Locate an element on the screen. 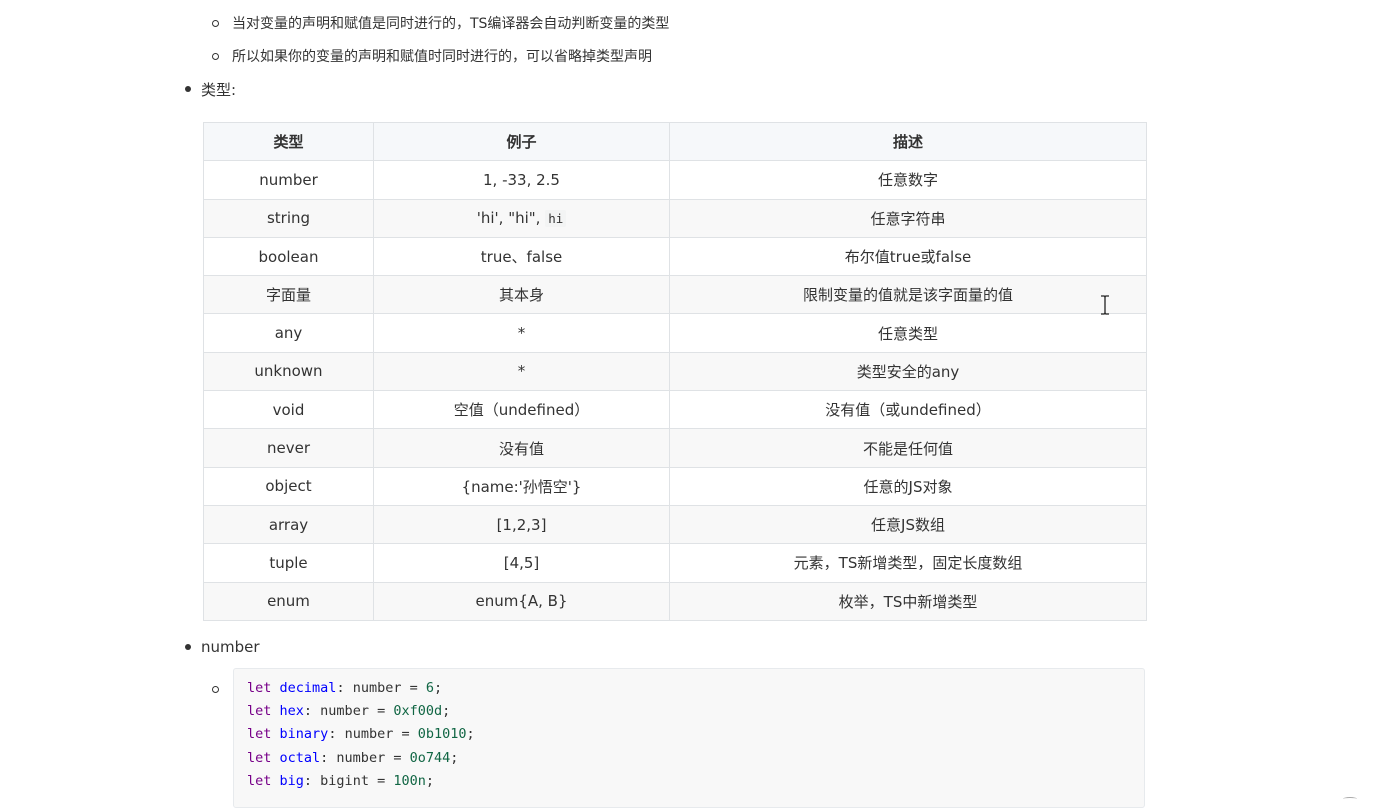 The image size is (1380, 808). example-cell: enum{A, B} is located at coordinates (521, 601).